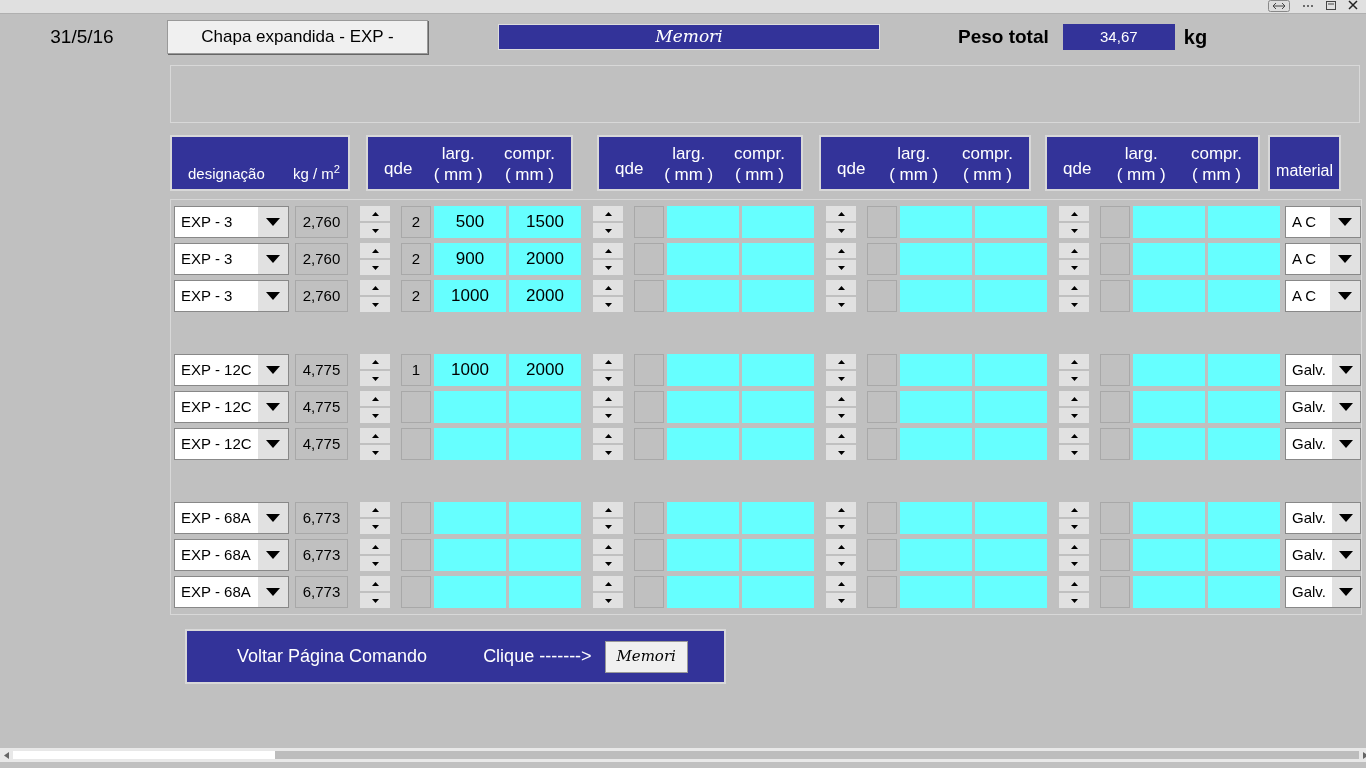 This screenshot has width=1366, height=768. Describe the element at coordinates (332, 656) in the screenshot. I see `back-link: Voltar Página Comando` at that location.